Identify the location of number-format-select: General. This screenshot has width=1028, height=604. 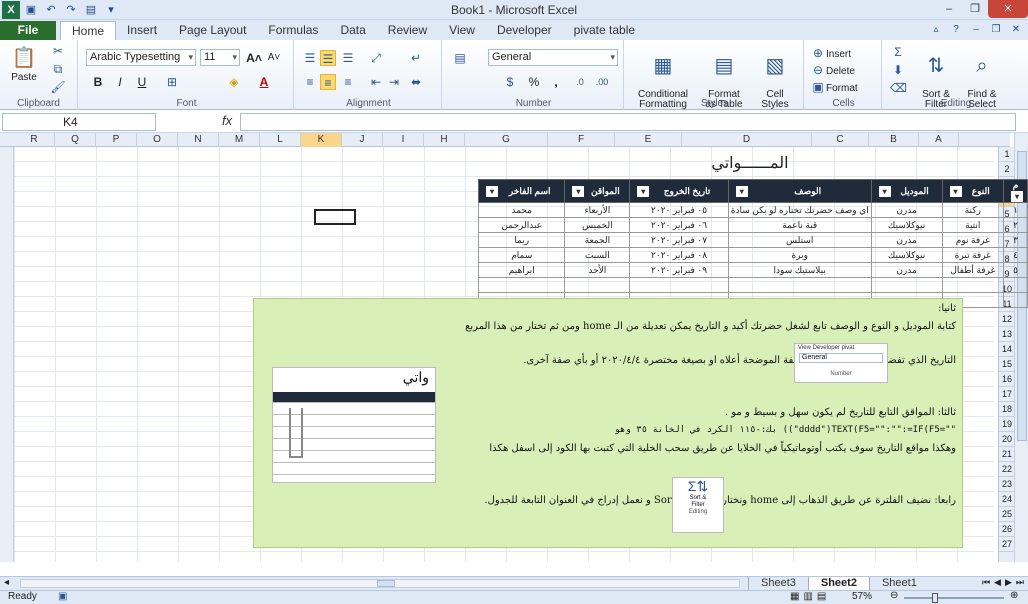
(553, 57).